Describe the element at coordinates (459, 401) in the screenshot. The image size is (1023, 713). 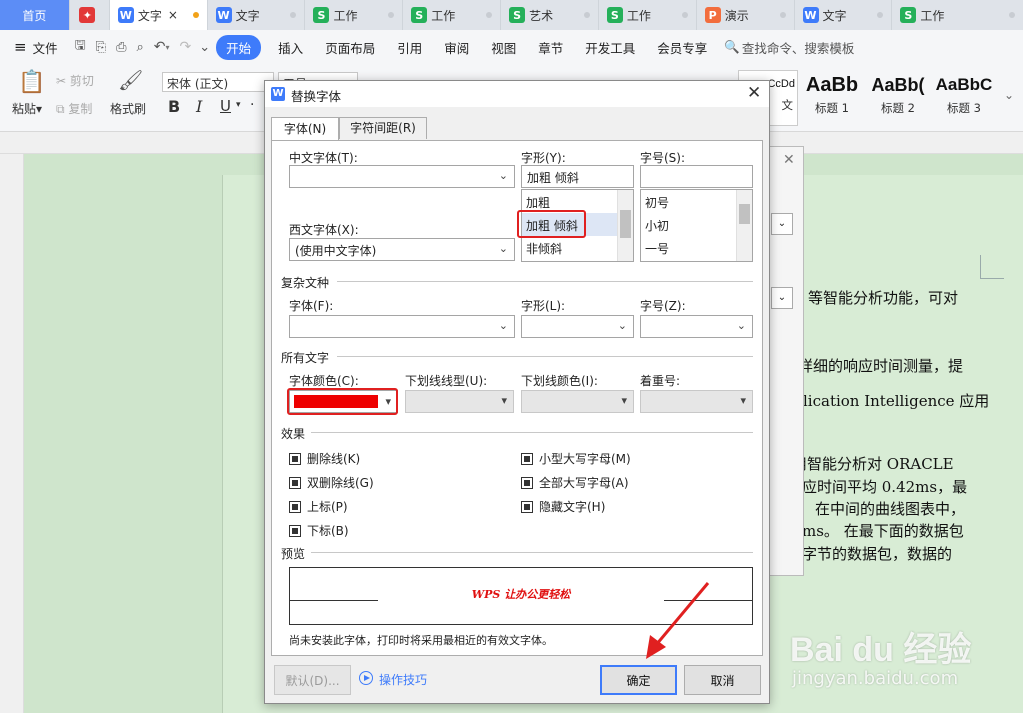
I see `underline-type-select: ▾` at that location.